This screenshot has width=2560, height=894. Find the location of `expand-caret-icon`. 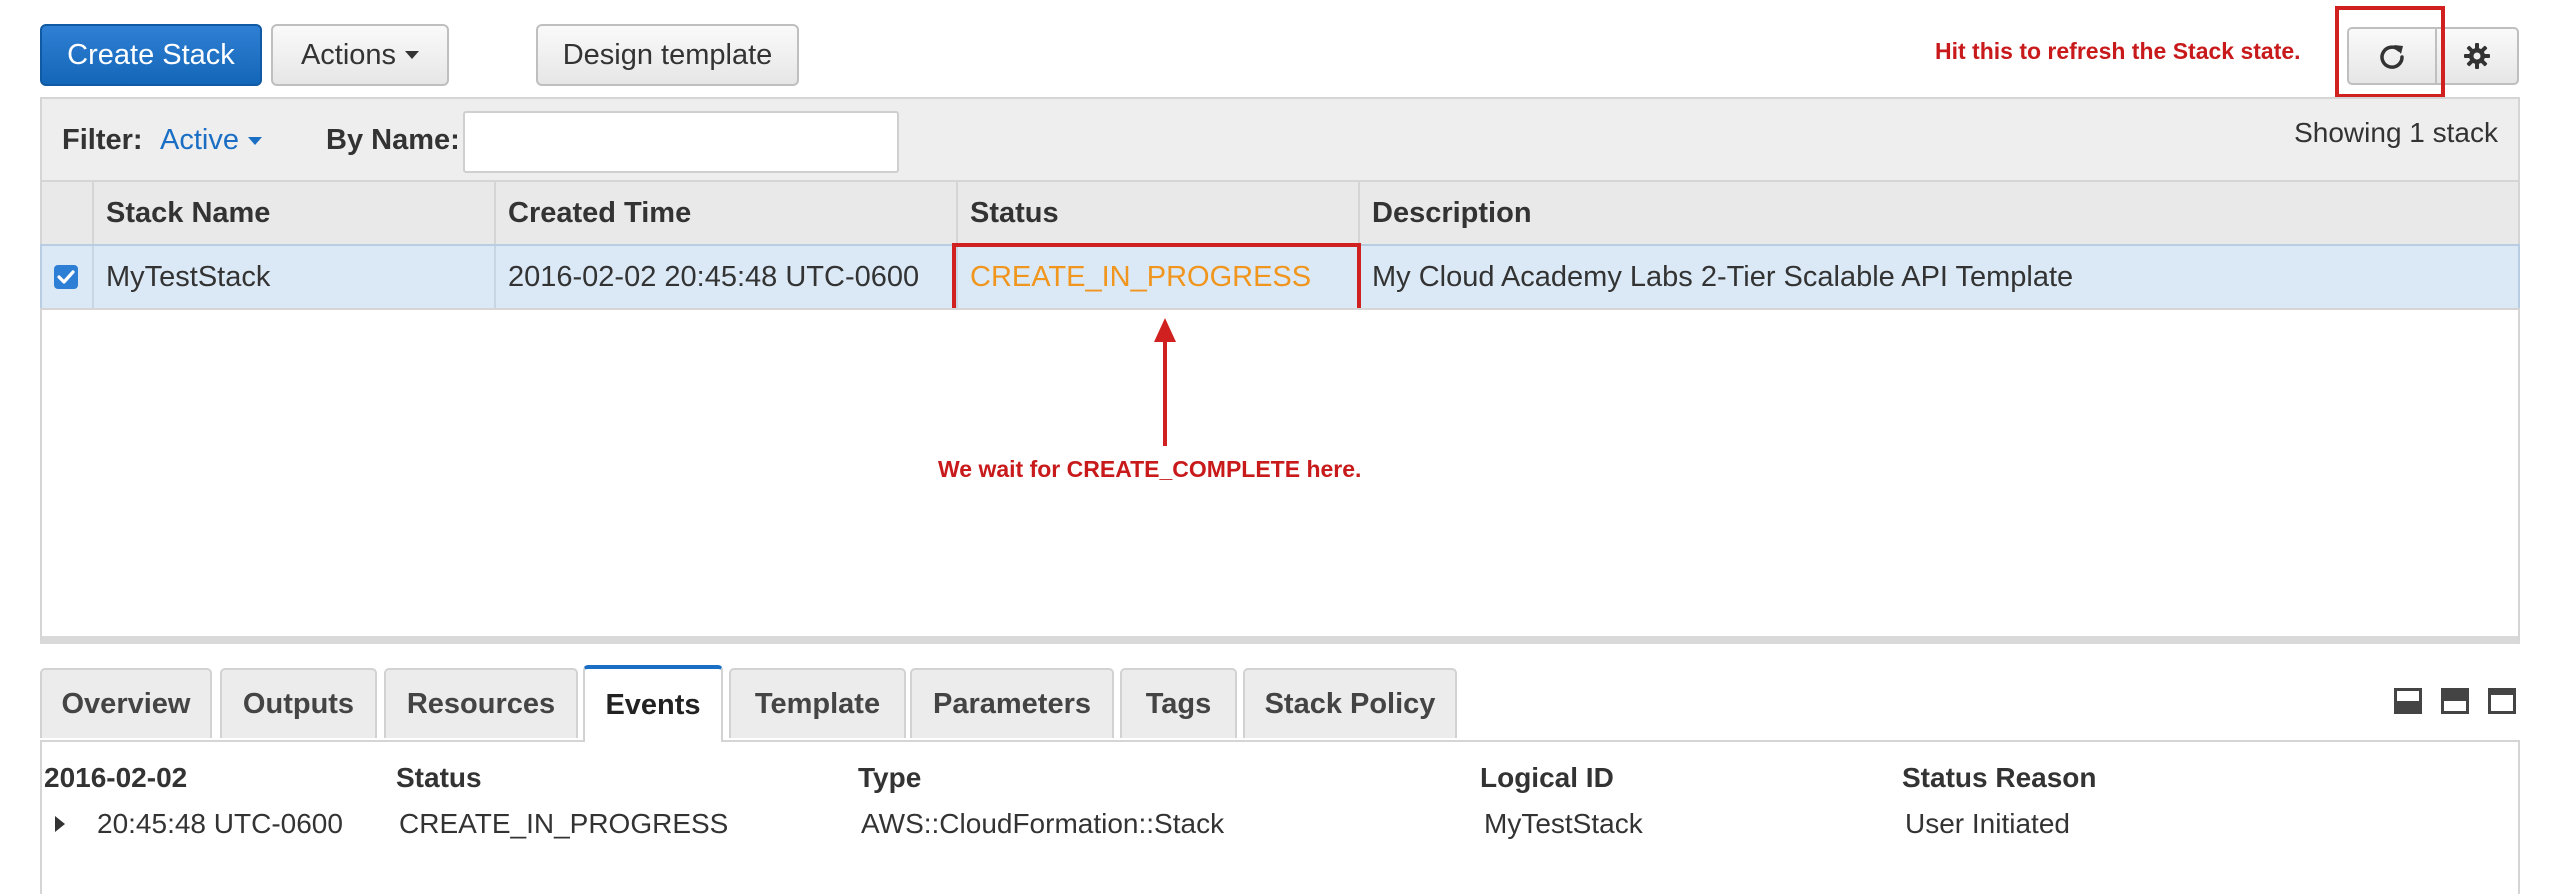

expand-caret-icon is located at coordinates (60, 824).